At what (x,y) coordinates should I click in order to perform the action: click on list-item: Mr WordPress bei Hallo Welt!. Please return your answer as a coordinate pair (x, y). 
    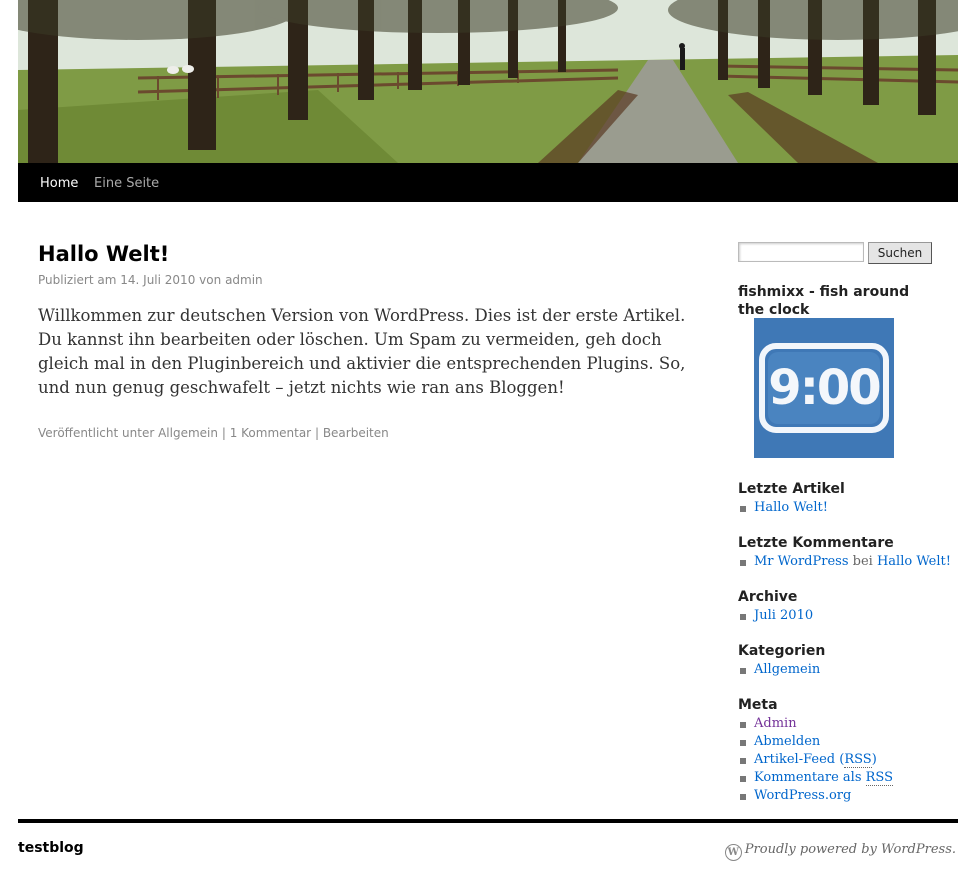
    Looking at the image, I should click on (844, 562).